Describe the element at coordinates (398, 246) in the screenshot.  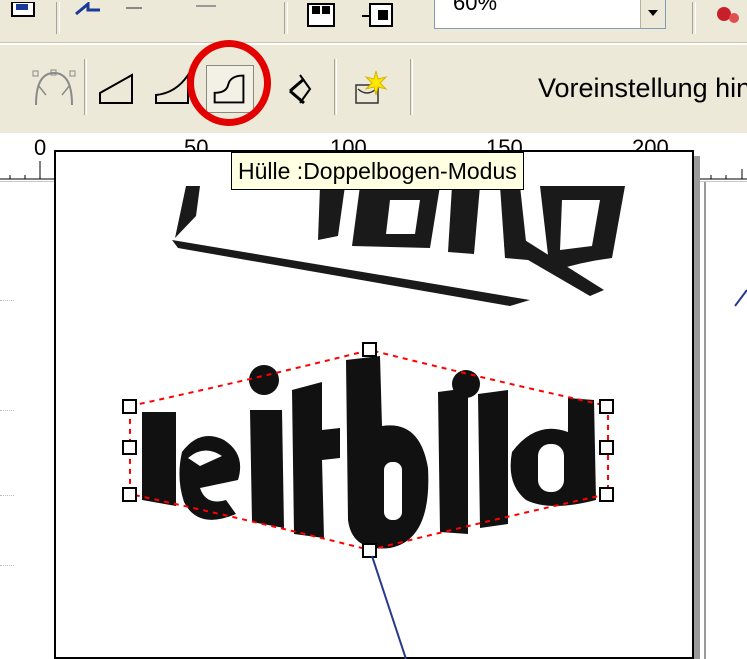
I see `top-leitbild-graphic` at that location.